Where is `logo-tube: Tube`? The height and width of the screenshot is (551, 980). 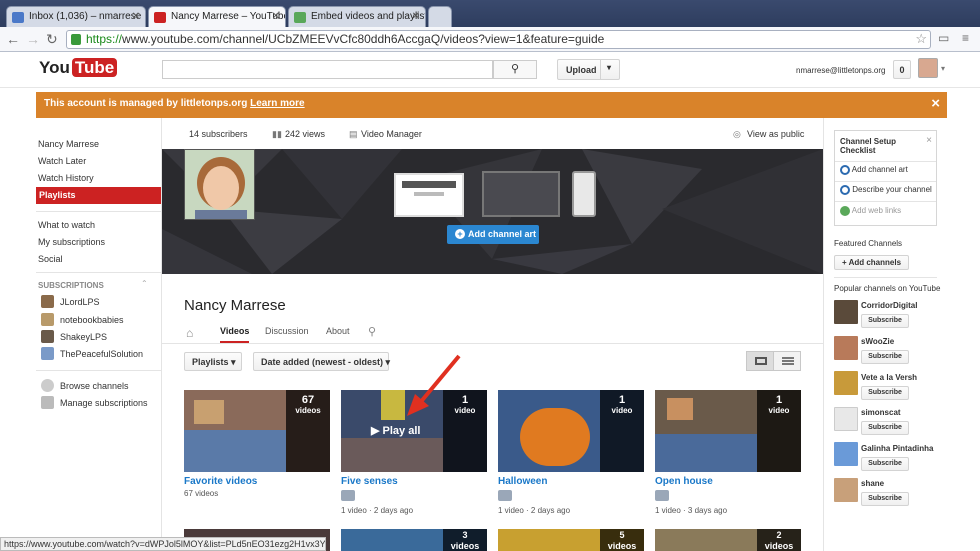 logo-tube: Tube is located at coordinates (94, 67).